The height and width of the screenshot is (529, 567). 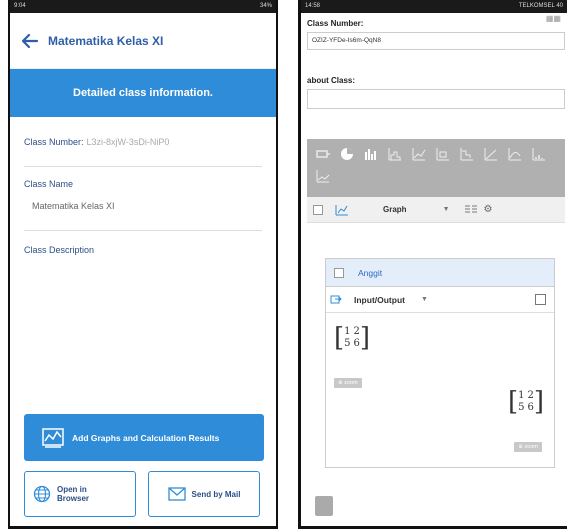 What do you see at coordinates (335, 23) in the screenshot?
I see `class-number-label-right: Class Number:` at bounding box center [335, 23].